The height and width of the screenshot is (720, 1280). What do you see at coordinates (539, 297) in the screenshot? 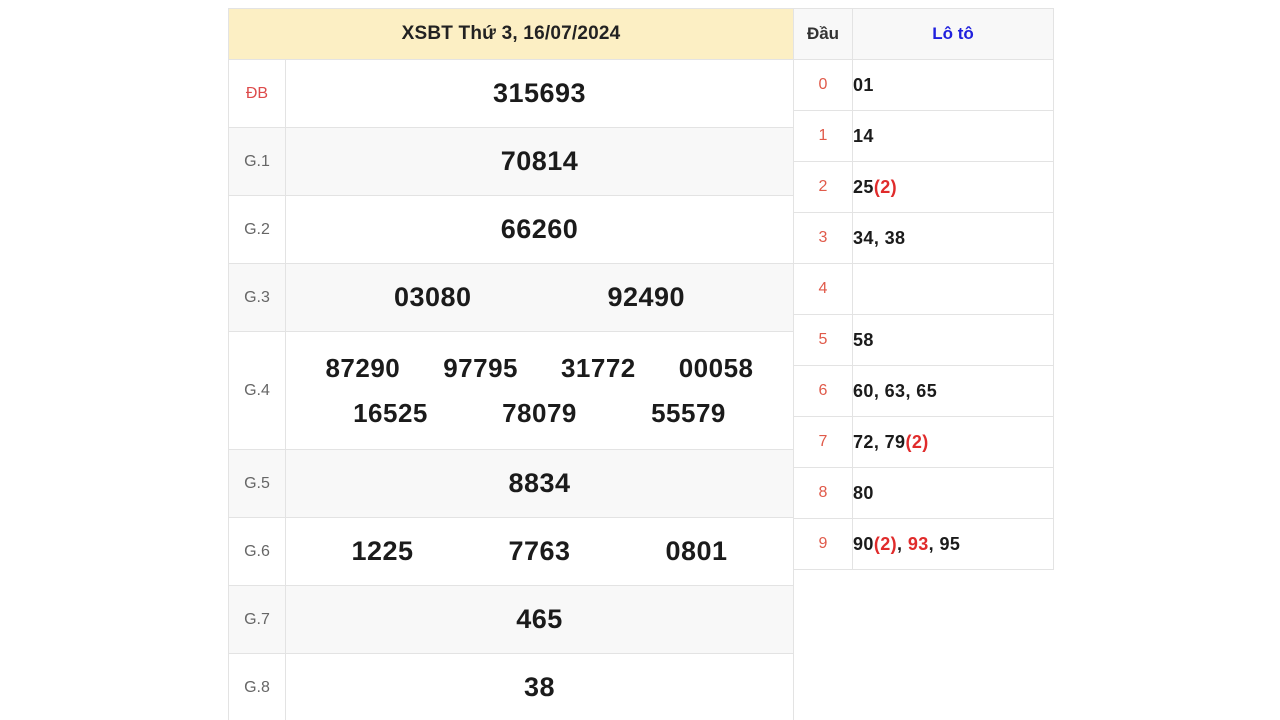
I see `prize-values-g3: 03080 92490` at bounding box center [539, 297].